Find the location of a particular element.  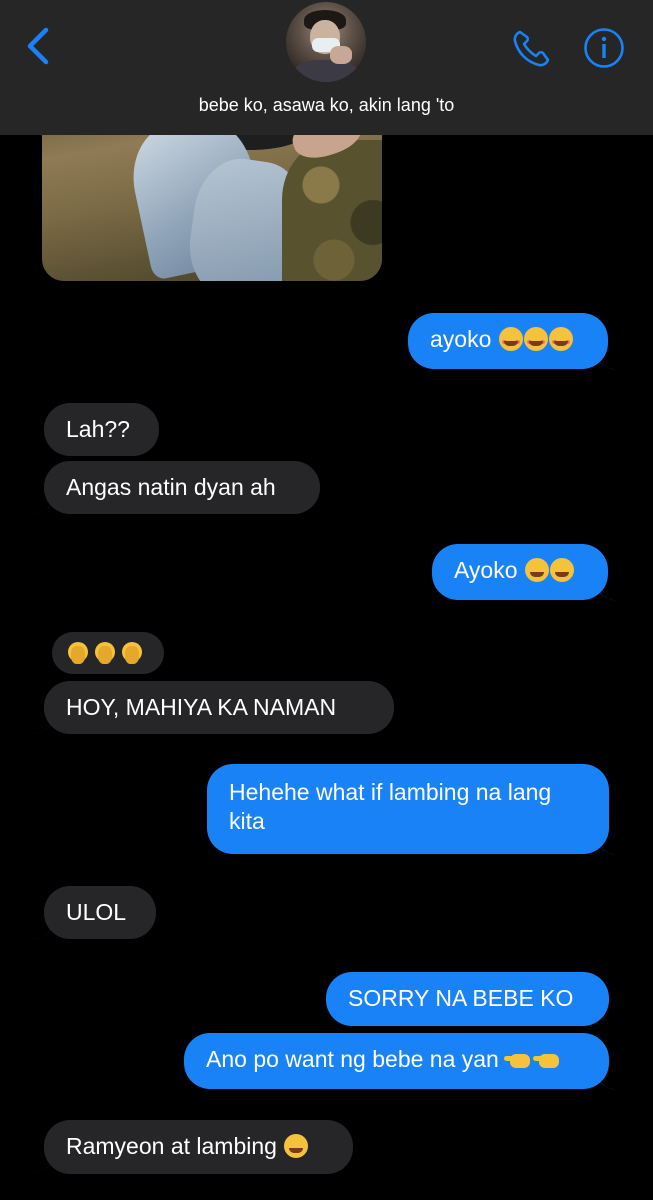

message-bubble-sent: Ano po want ng bebe na yan is located at coordinates (396, 1061).